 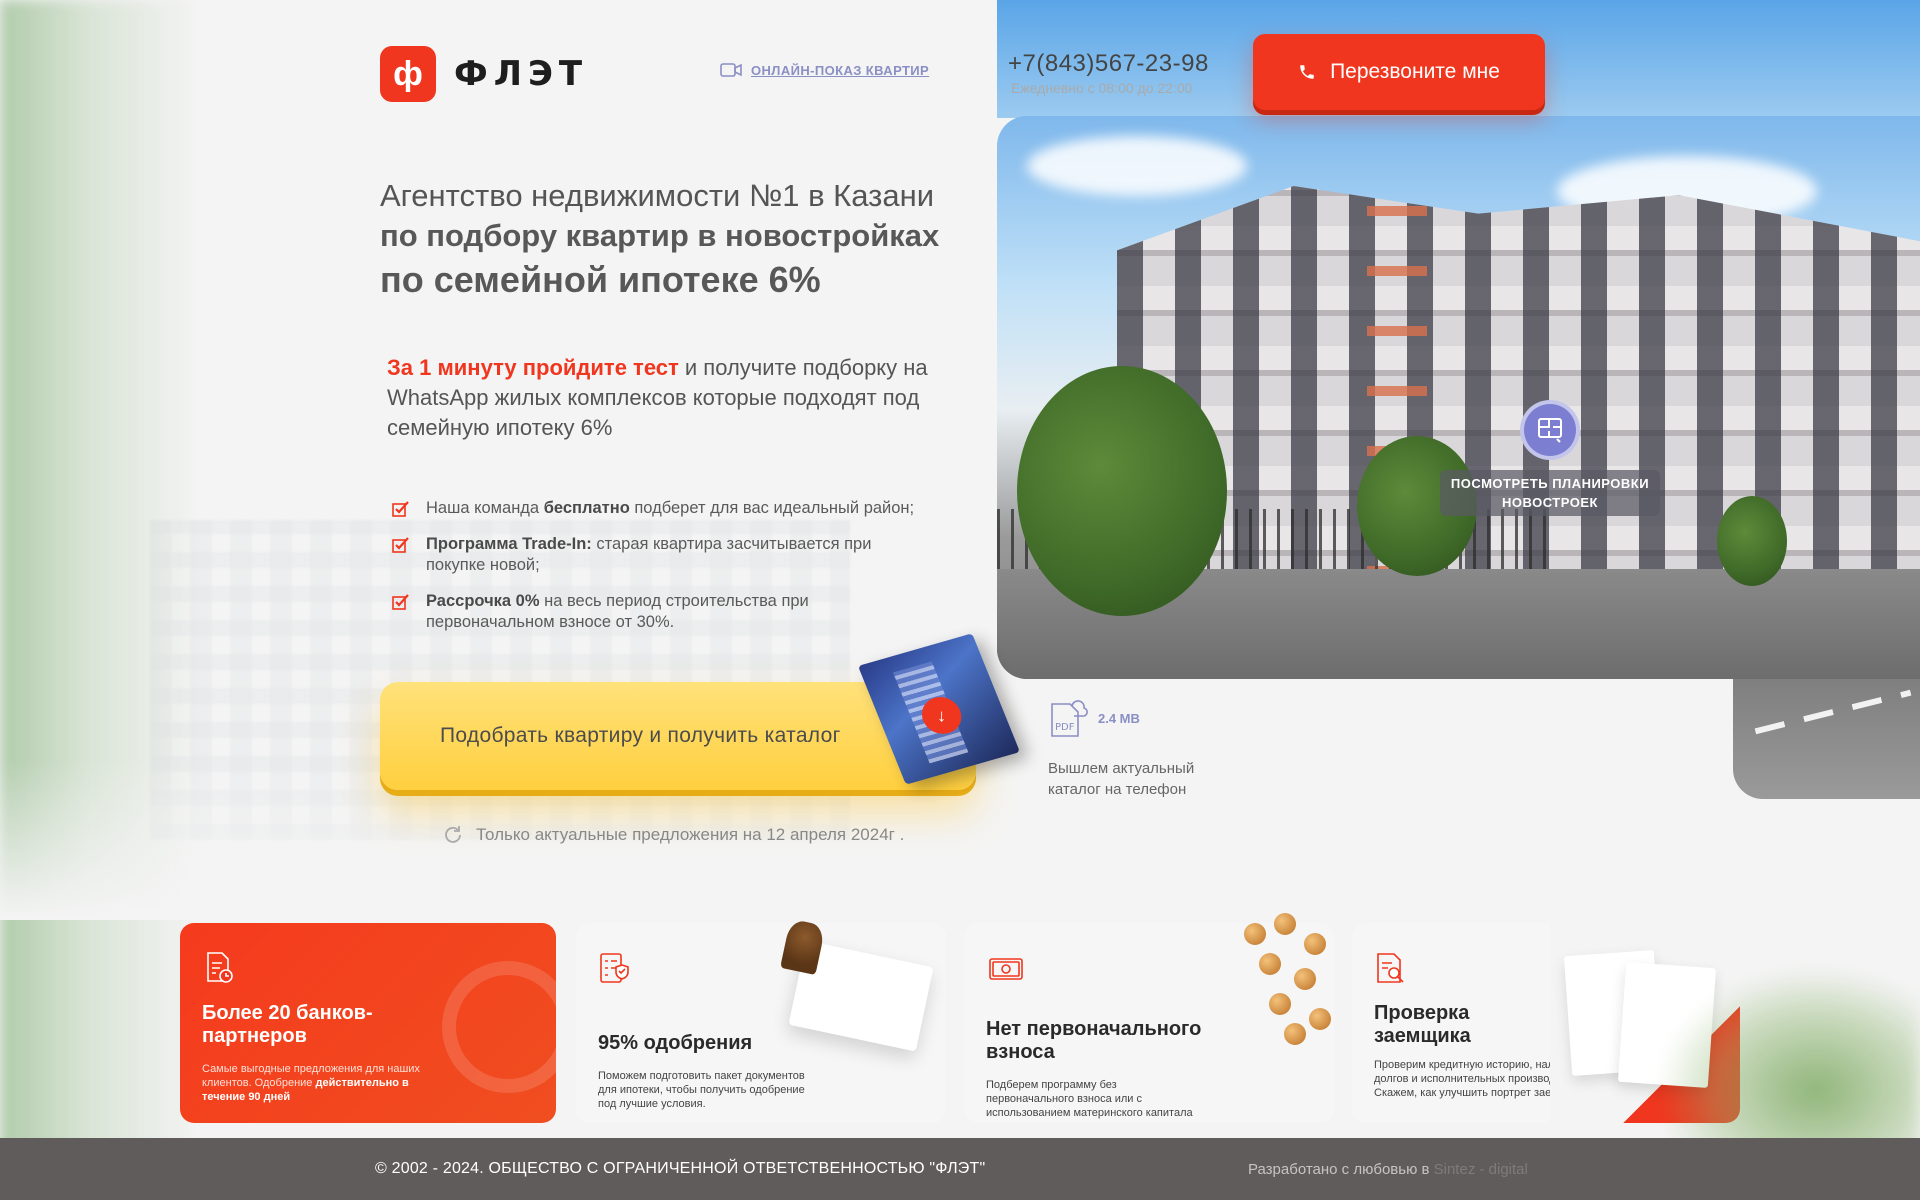 I want to click on video-camera-icon, so click(x=731, y=70).